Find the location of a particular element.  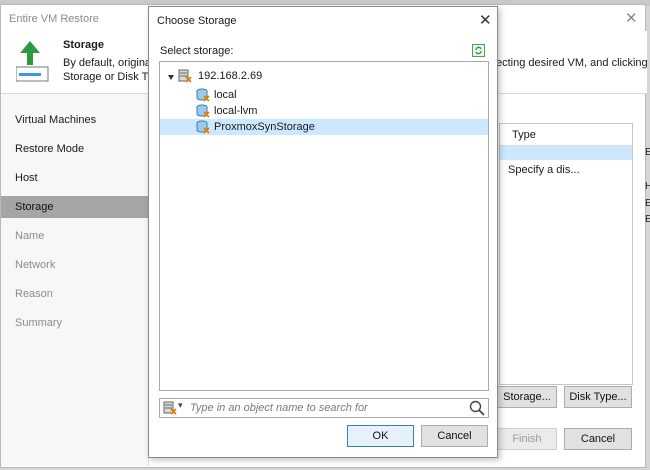

step-storage: Storage is located at coordinates (75, 207).